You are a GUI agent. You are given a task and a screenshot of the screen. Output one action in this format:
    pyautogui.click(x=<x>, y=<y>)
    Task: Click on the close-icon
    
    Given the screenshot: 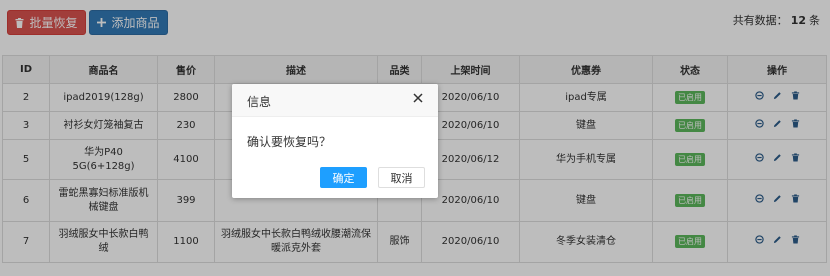 What is the action you would take?
    pyautogui.click(x=418, y=98)
    